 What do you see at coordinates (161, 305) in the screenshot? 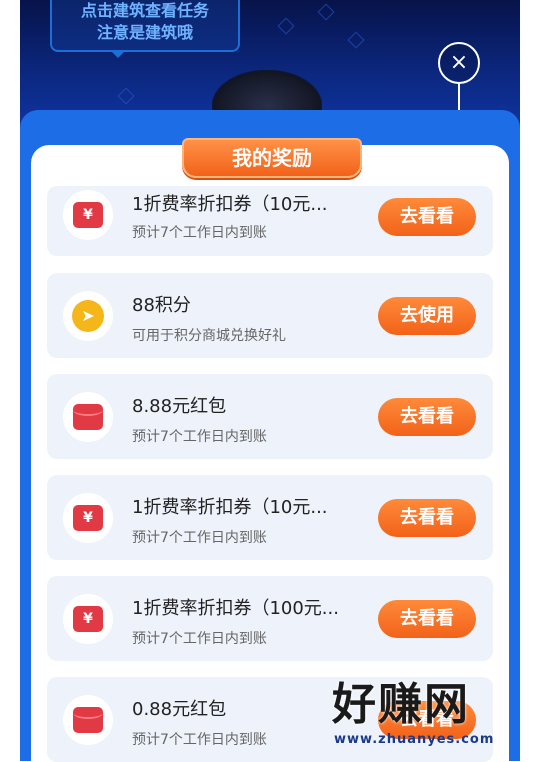
I see `reward-title: 88积分` at bounding box center [161, 305].